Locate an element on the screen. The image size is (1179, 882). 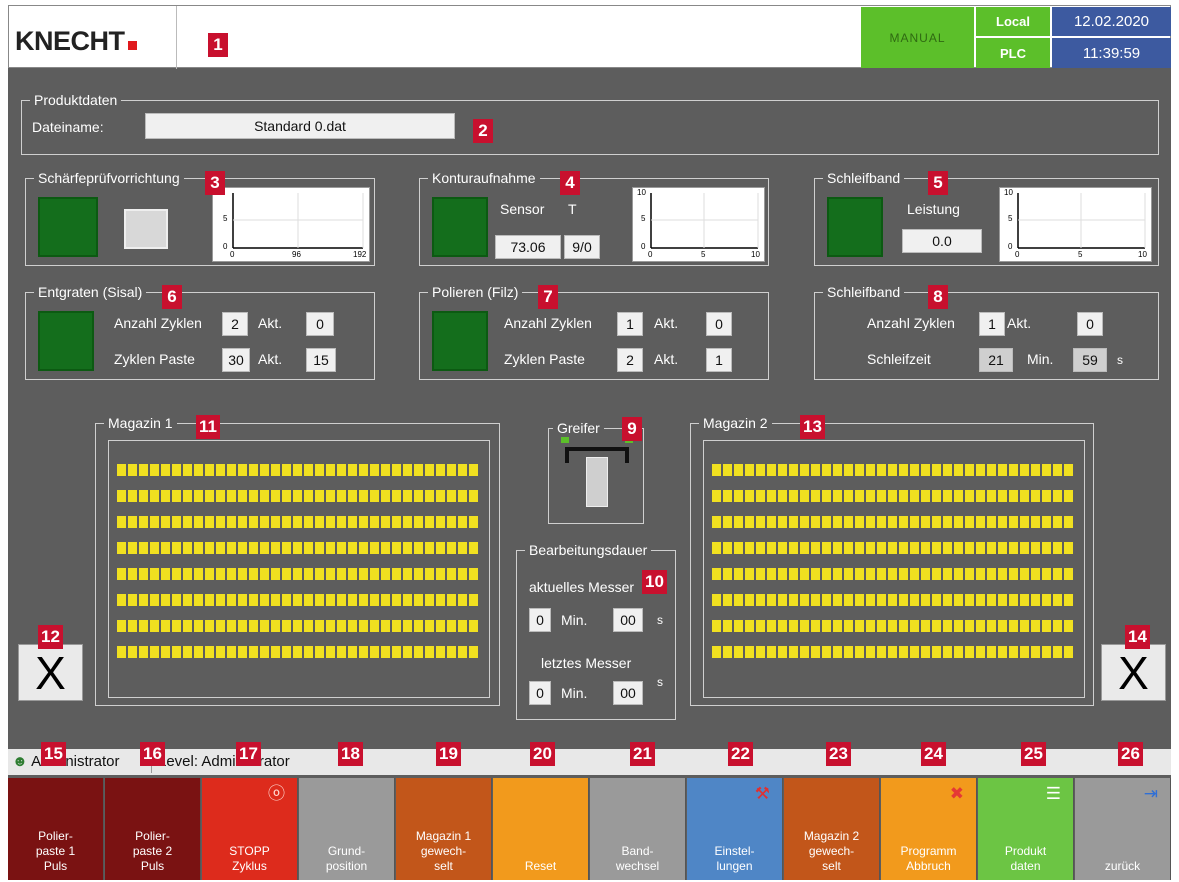
magazin-2-group: Magazin 2 is located at coordinates (892, 560).